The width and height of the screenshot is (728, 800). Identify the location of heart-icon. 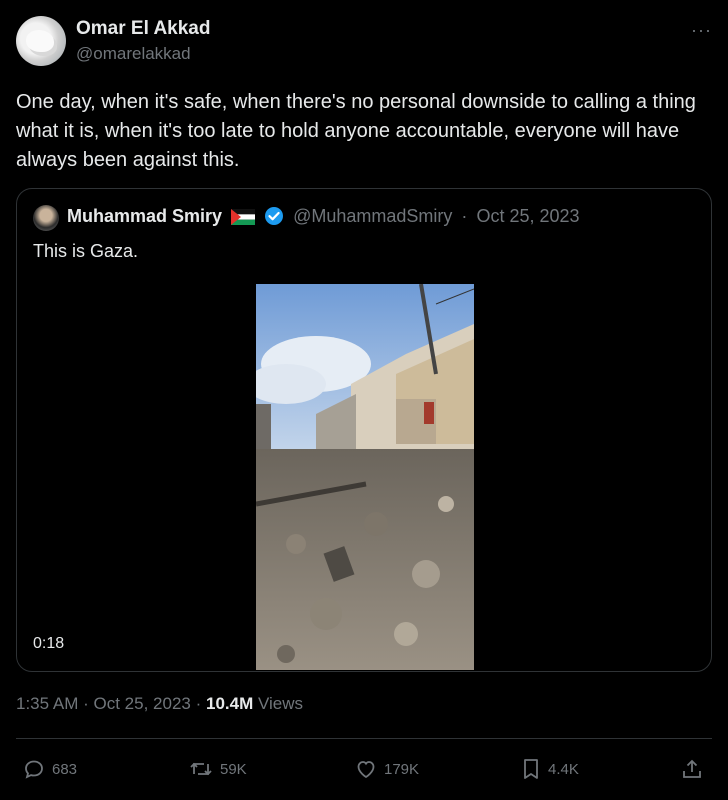
(366, 770).